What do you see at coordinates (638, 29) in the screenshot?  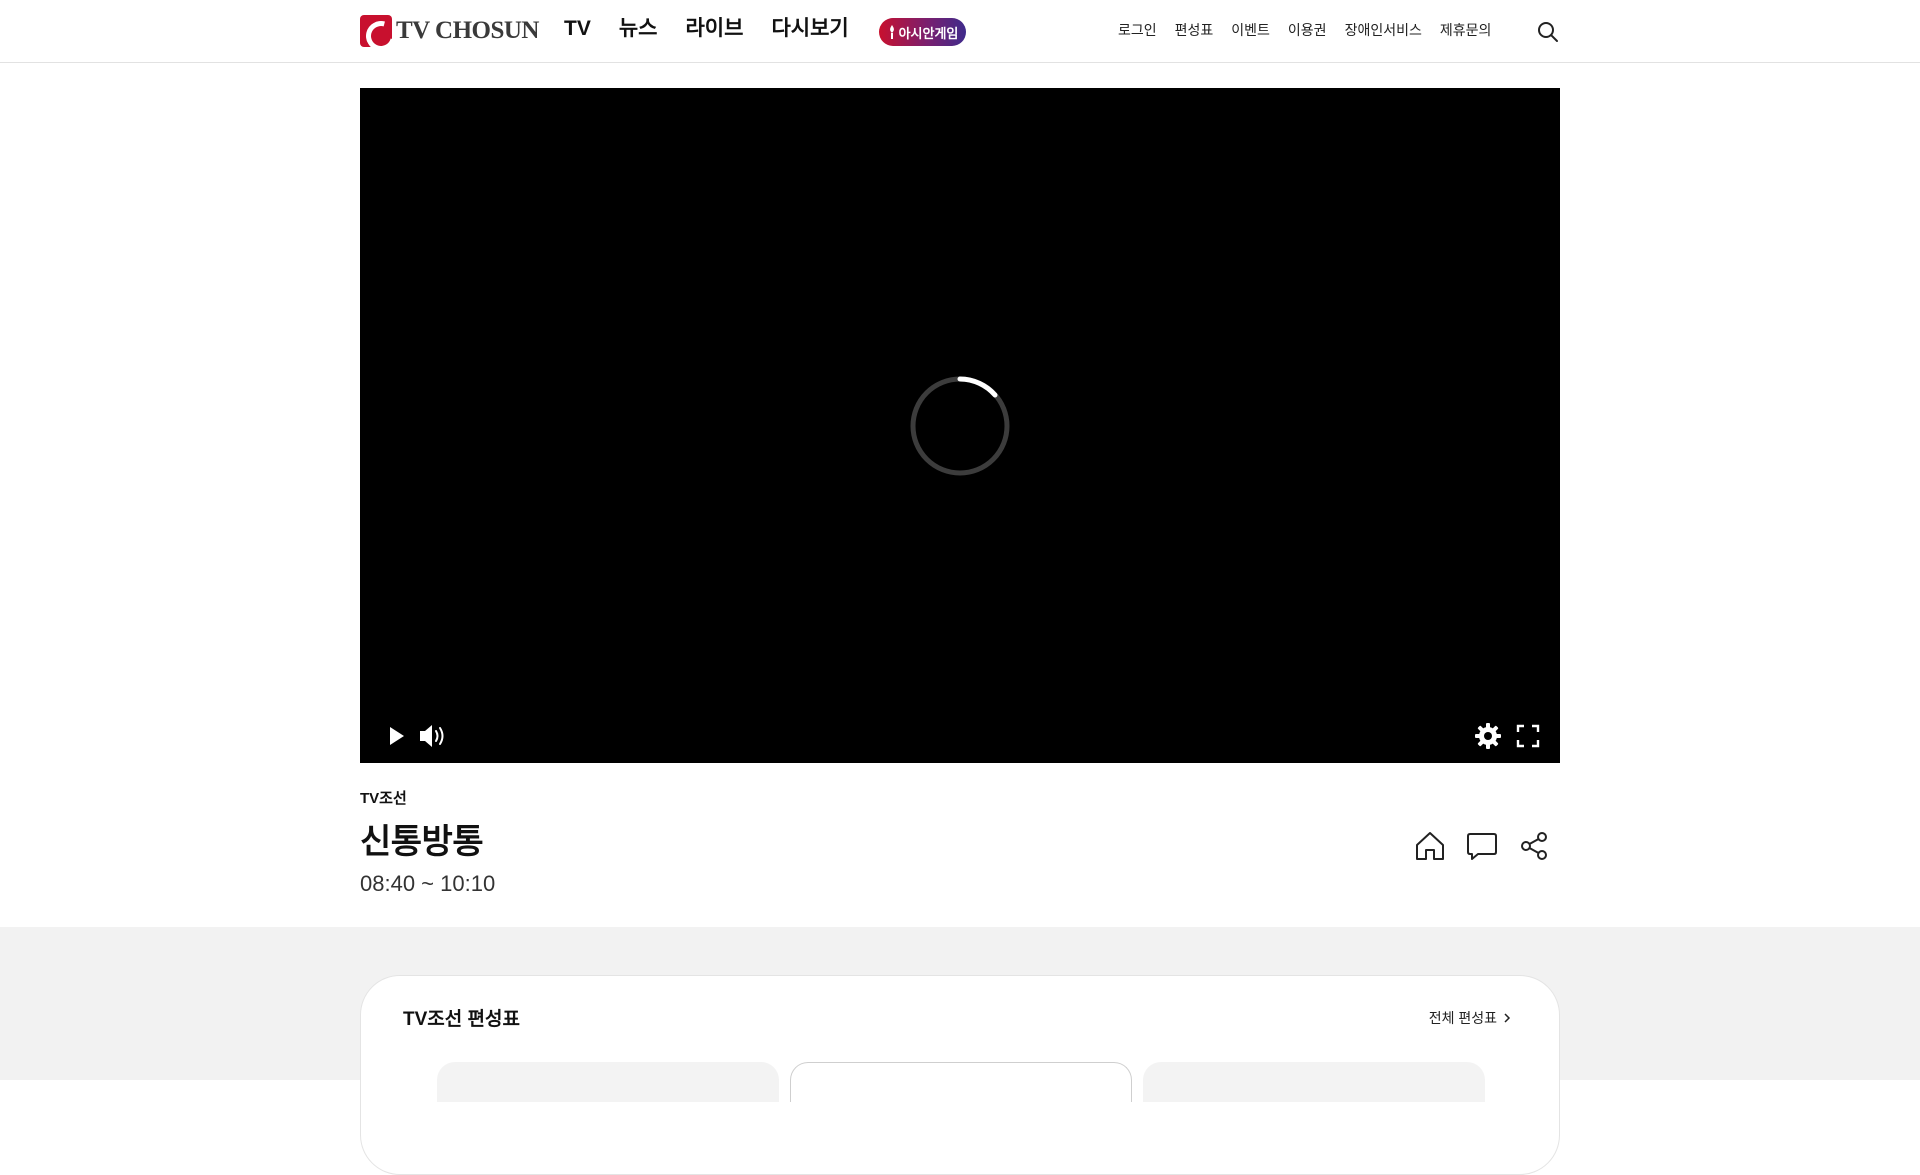 I see `nav-item-news: 뉴스` at bounding box center [638, 29].